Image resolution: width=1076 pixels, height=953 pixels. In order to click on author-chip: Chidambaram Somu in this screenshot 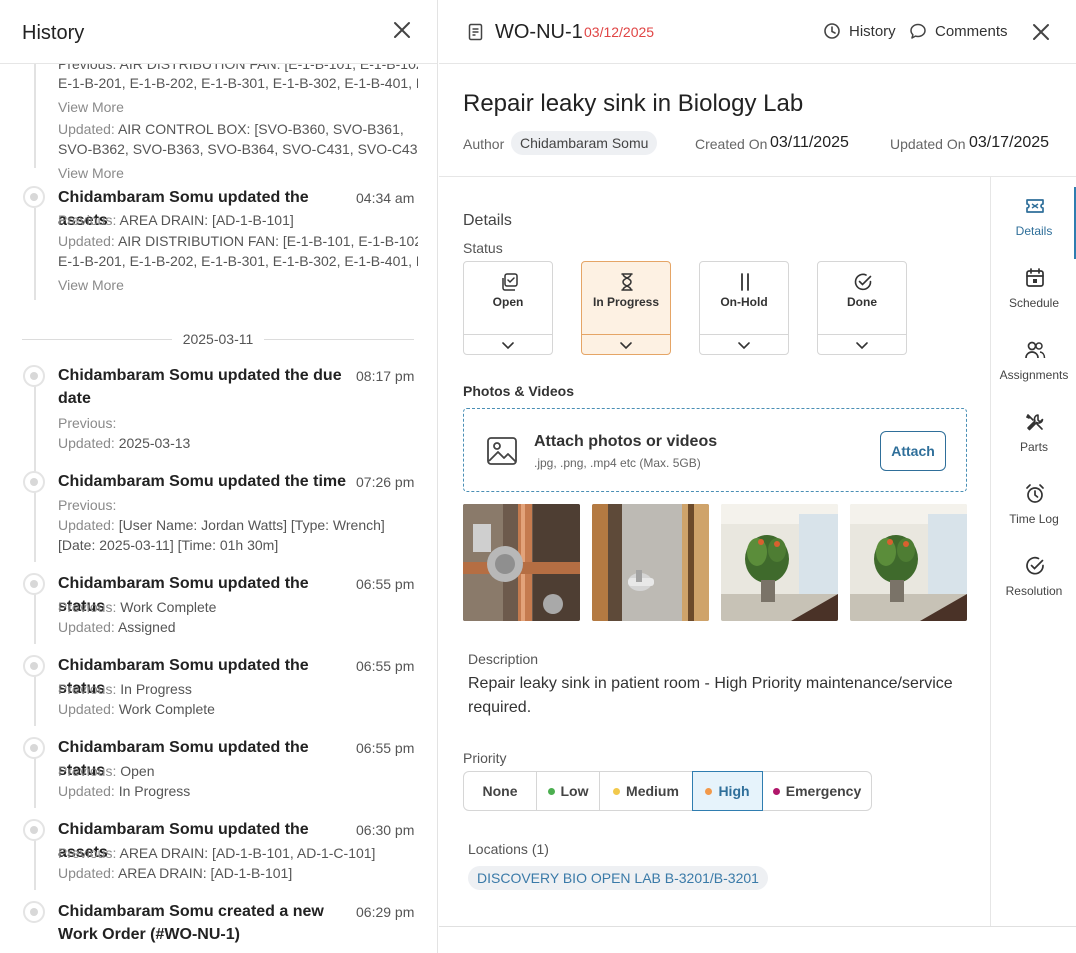, I will do `click(584, 143)`.